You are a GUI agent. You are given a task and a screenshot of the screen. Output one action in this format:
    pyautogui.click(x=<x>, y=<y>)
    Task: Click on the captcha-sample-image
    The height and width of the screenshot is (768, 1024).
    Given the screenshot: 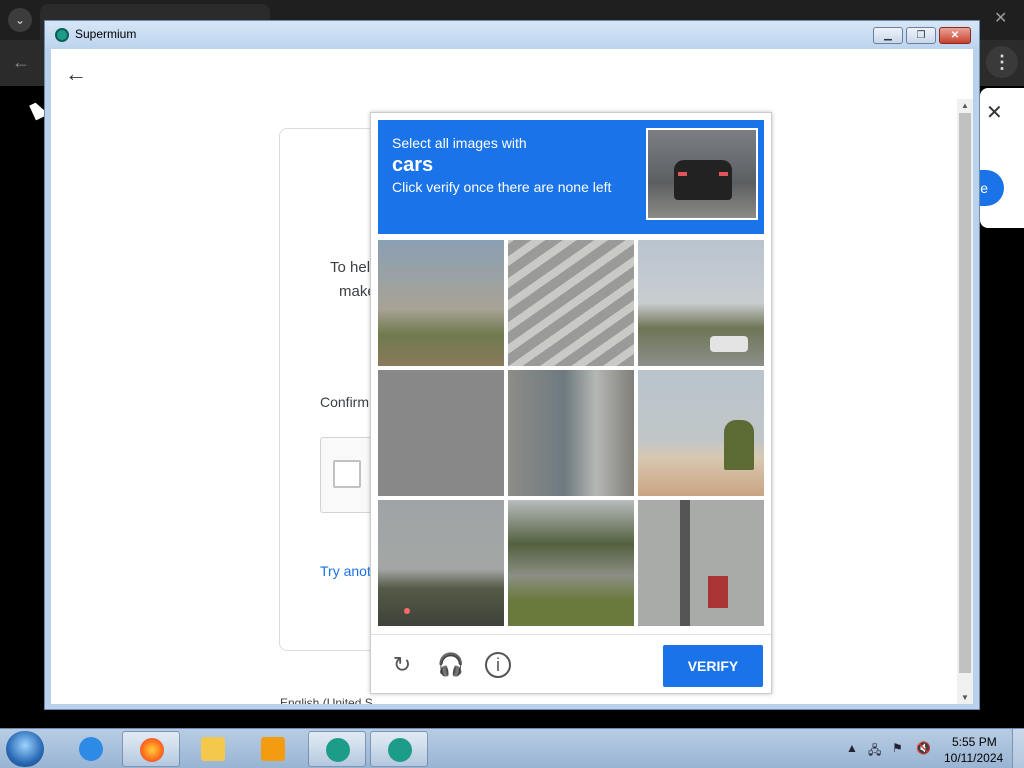 What is the action you would take?
    pyautogui.click(x=702, y=174)
    